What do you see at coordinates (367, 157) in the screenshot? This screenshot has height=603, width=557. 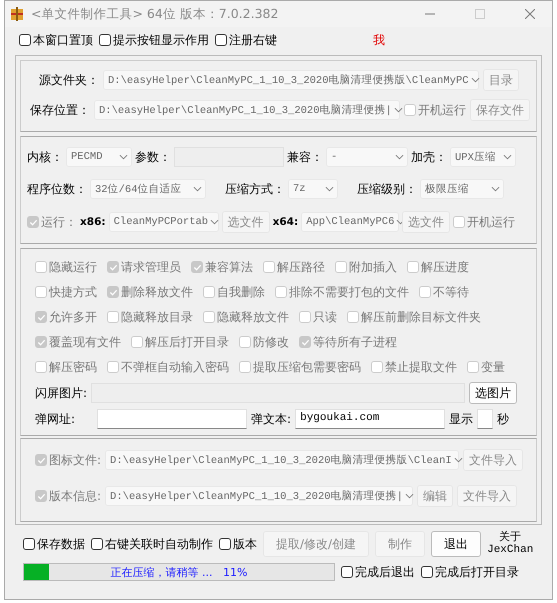 I see `compat-dropdown: -` at bounding box center [367, 157].